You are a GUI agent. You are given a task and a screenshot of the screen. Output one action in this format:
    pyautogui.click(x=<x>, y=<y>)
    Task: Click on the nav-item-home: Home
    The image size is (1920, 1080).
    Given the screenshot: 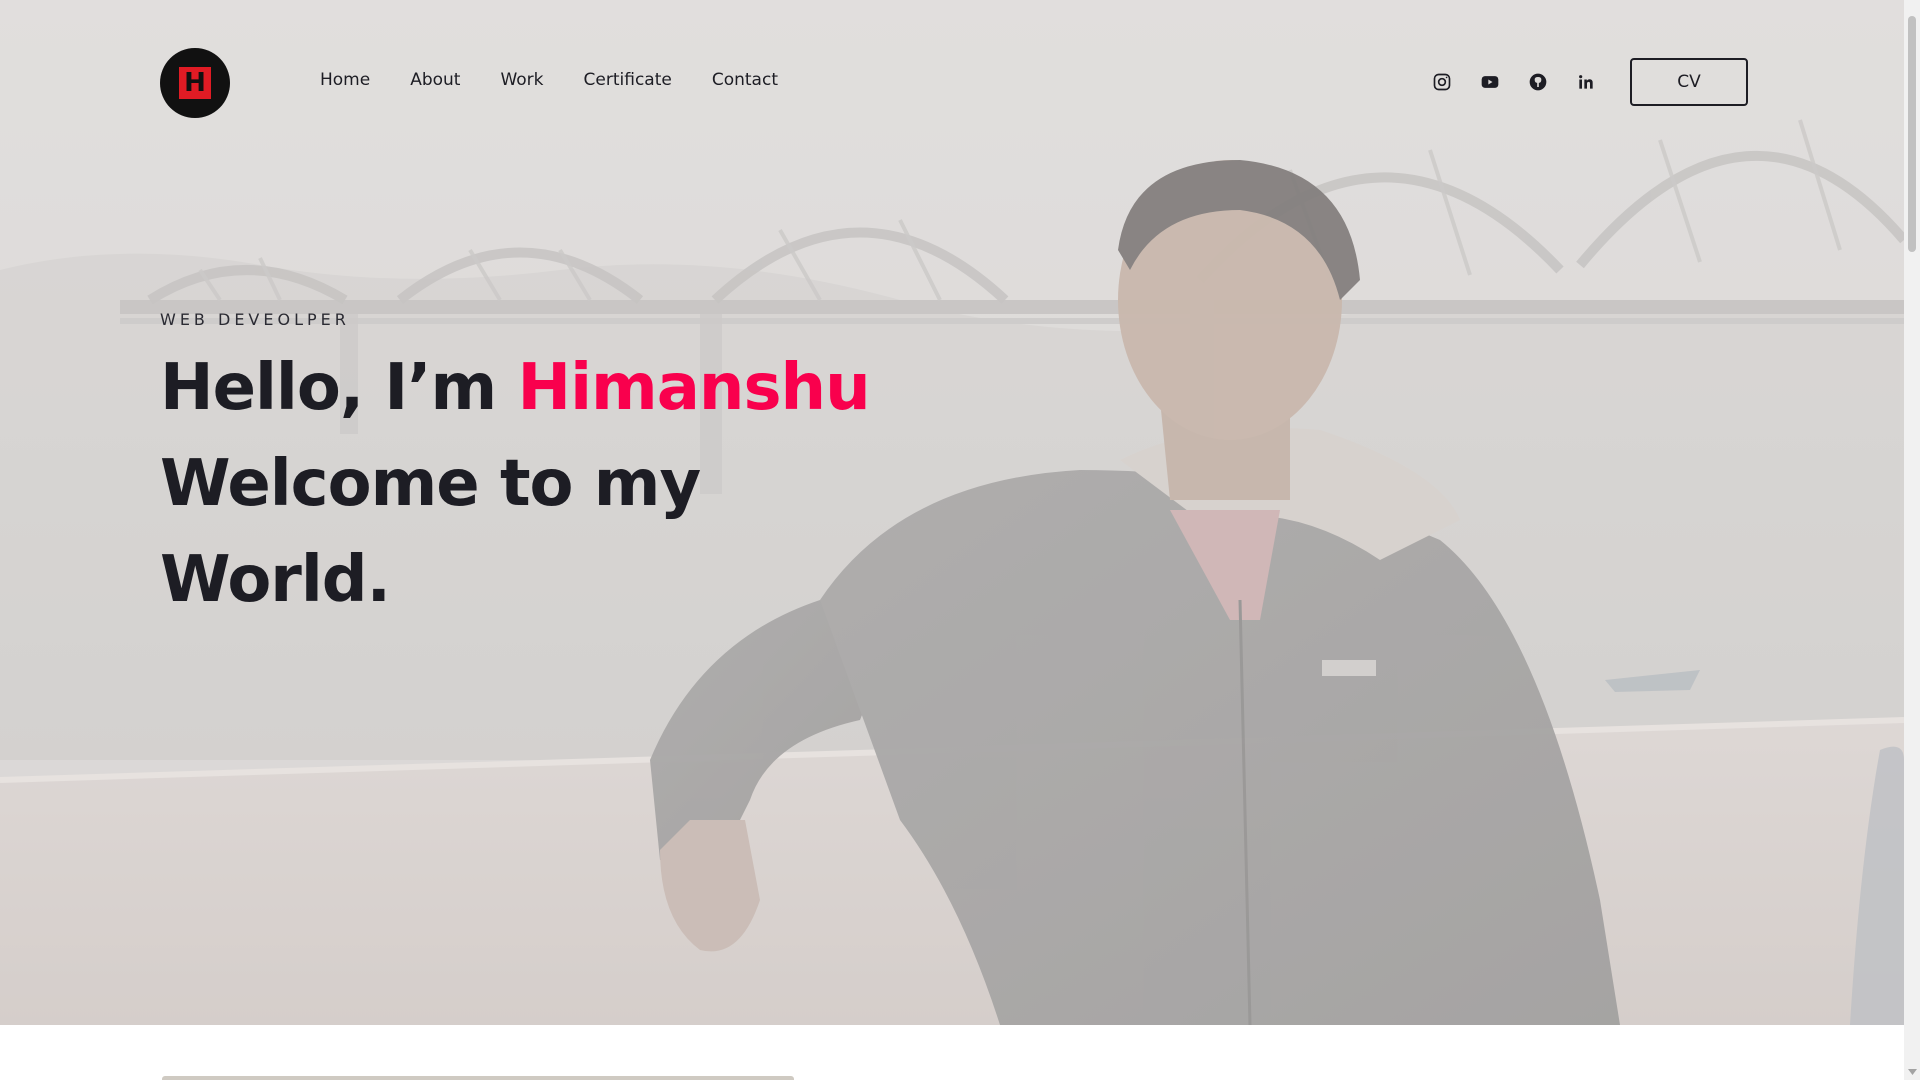 What is the action you would take?
    pyautogui.click(x=345, y=80)
    